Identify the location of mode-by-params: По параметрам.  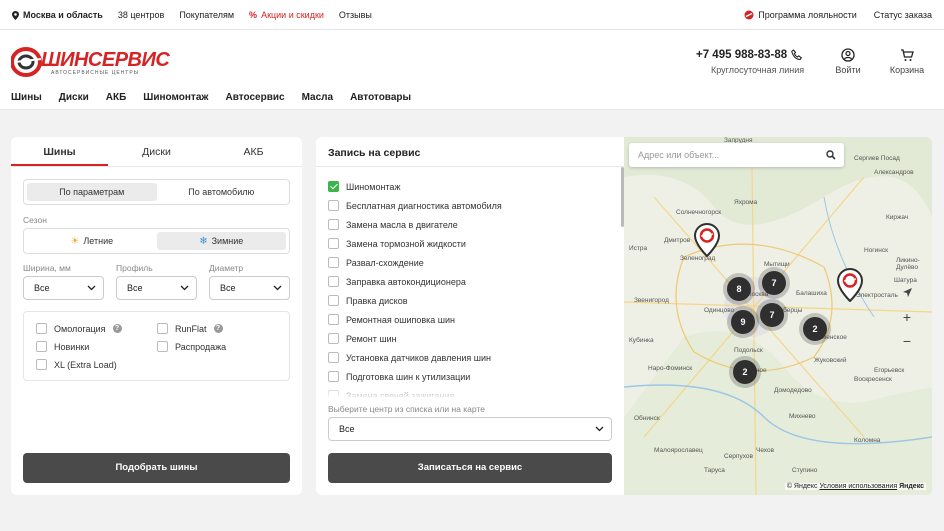
(92, 192).